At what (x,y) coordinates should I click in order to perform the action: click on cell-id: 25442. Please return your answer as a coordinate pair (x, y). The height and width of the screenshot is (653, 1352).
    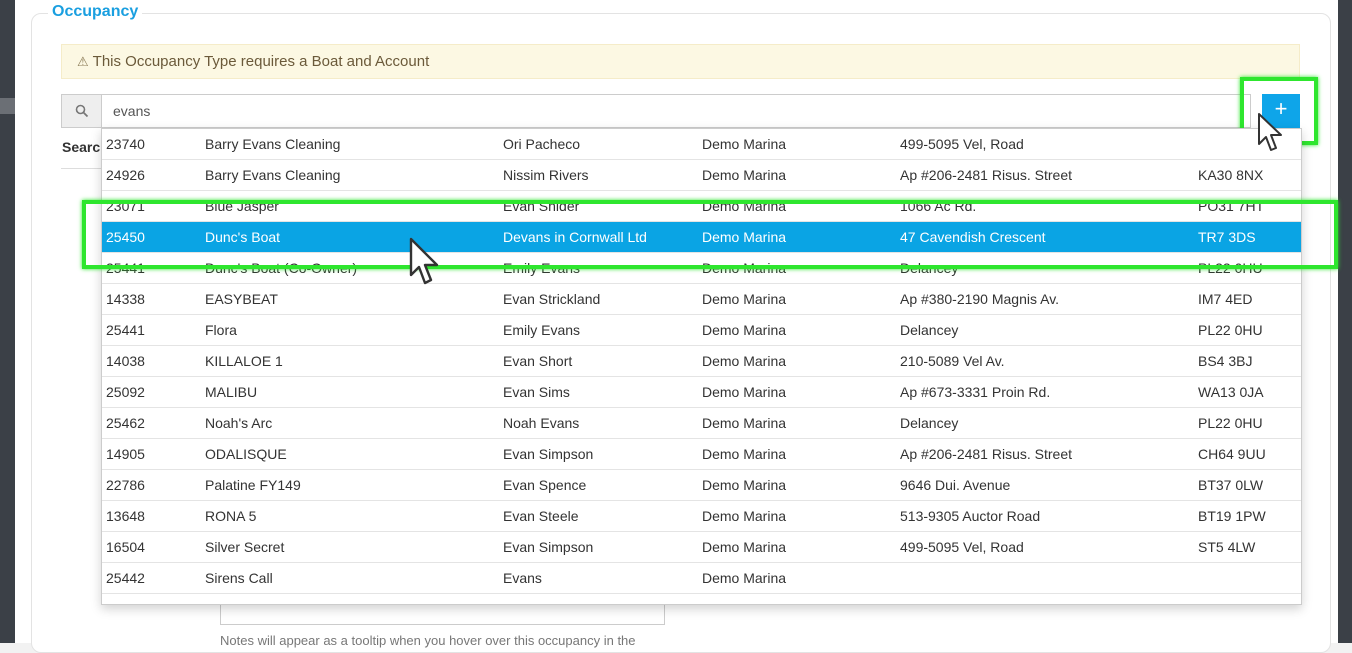
    Looking at the image, I should click on (125, 578).